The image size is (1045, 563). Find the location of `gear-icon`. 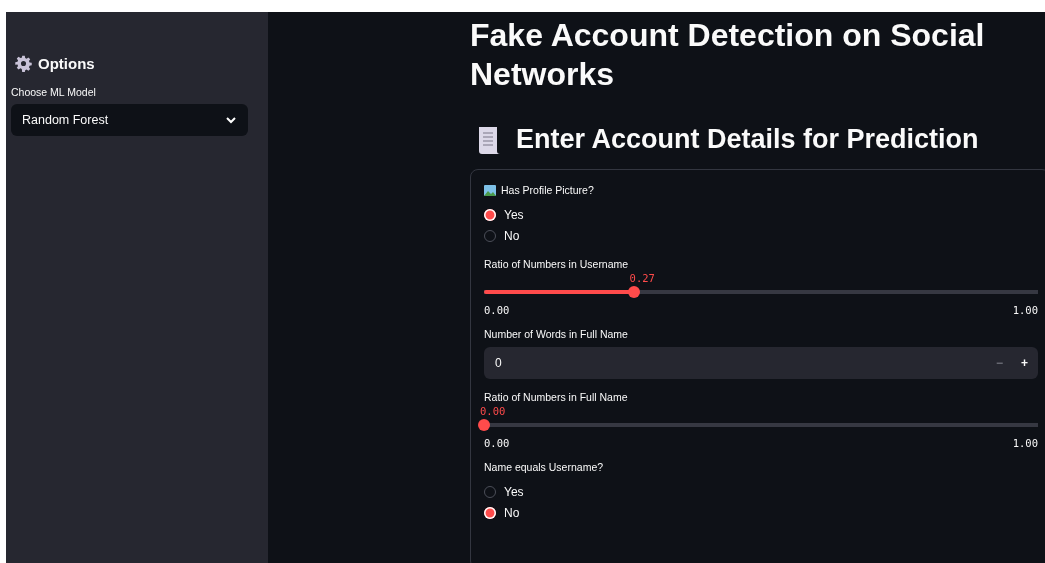

gear-icon is located at coordinates (23, 63).